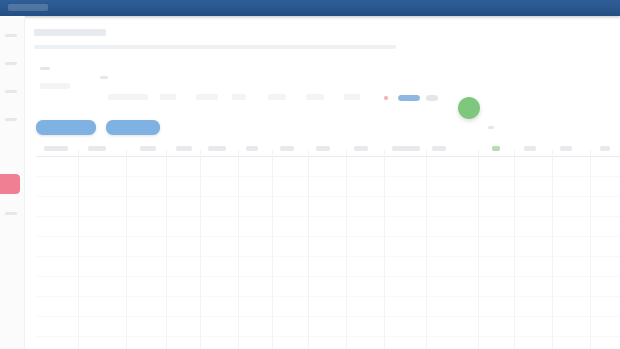 This screenshot has height=349, width=620. Describe the element at coordinates (469, 108) in the screenshot. I see `add-fab-button` at that location.